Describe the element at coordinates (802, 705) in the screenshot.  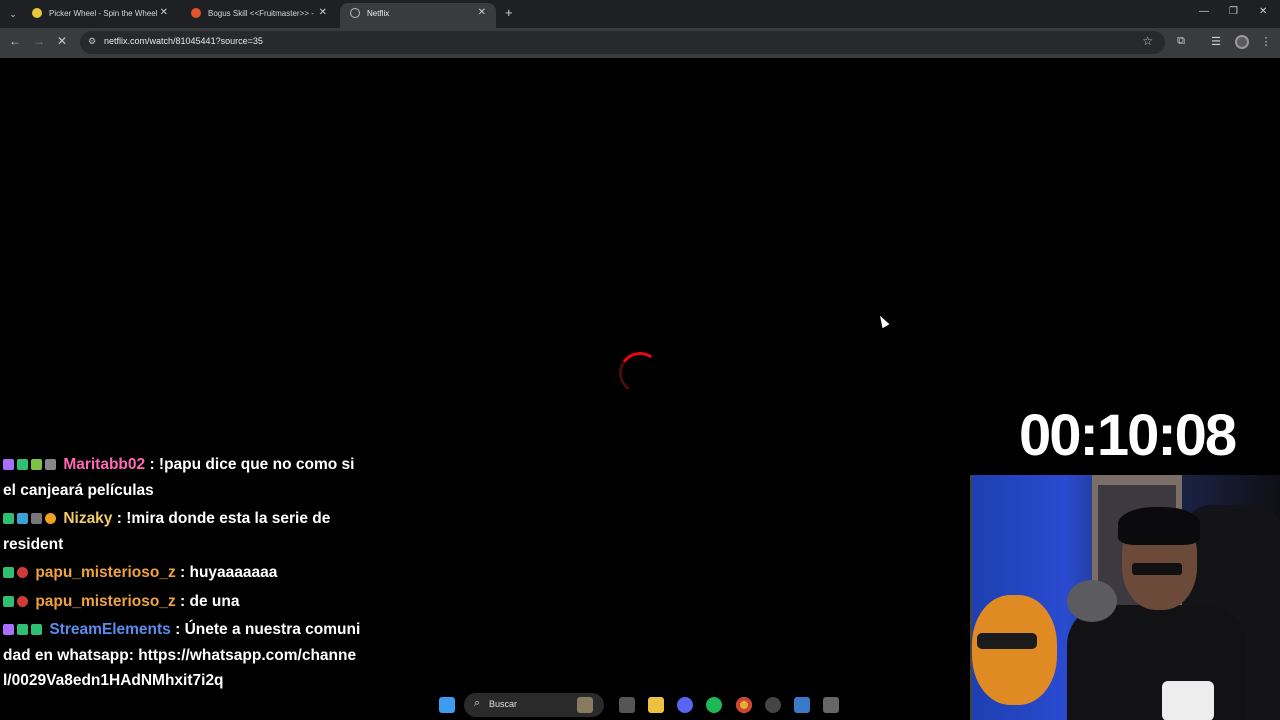
I see `notes-icon` at that location.